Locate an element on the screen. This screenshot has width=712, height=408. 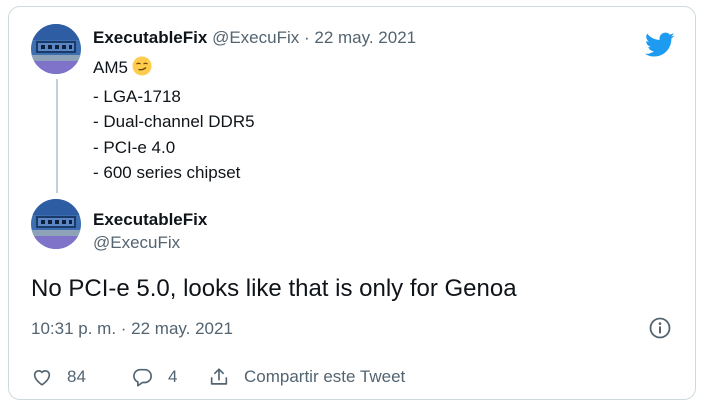
text-line: - Dual-channel DDR5 is located at coordinates (174, 122).